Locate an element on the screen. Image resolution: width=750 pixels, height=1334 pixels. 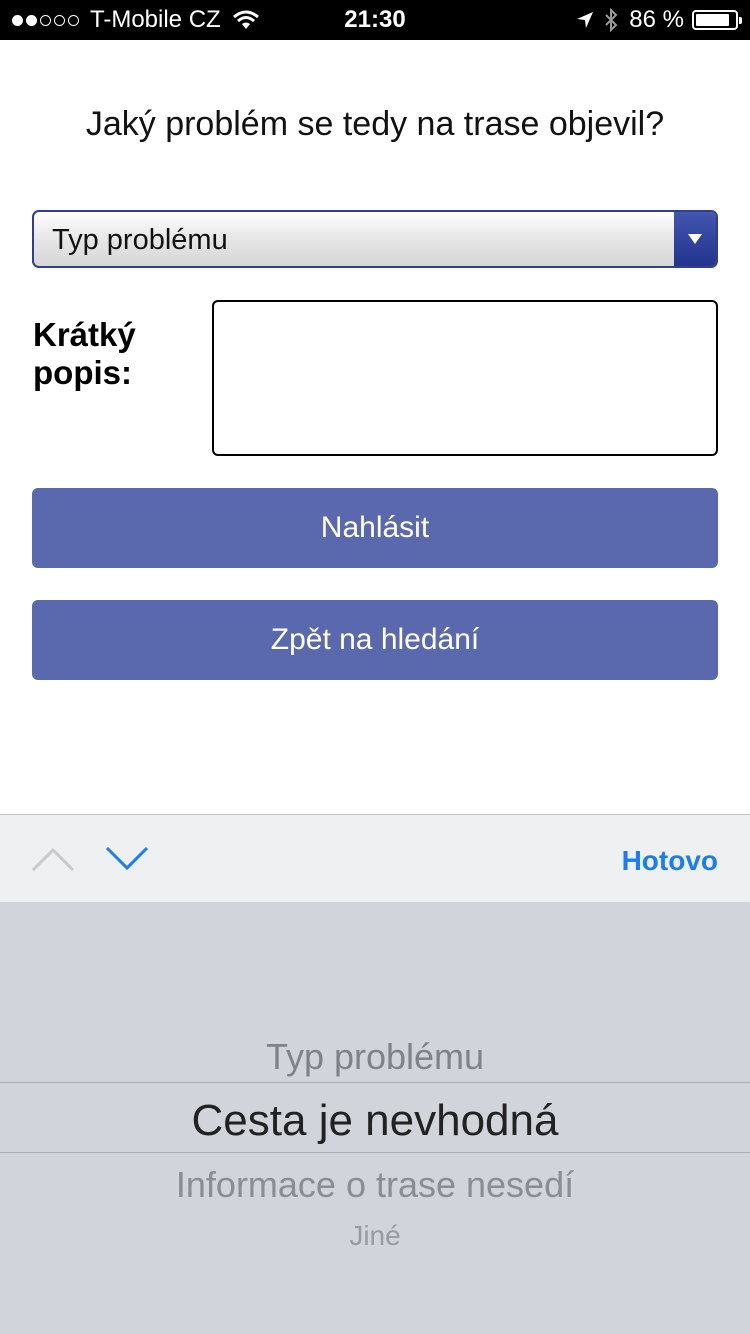
done-button: Hotovo is located at coordinates (670, 861).